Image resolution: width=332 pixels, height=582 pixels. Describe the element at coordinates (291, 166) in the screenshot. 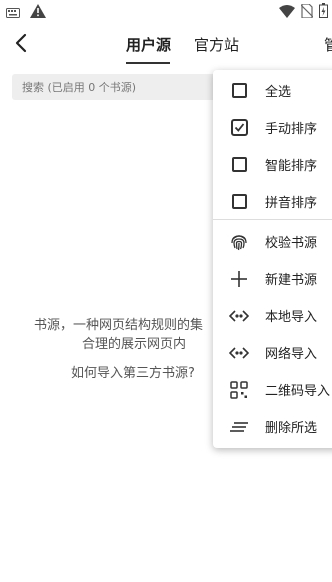

I see `menu-item-label: 智能排序` at that location.